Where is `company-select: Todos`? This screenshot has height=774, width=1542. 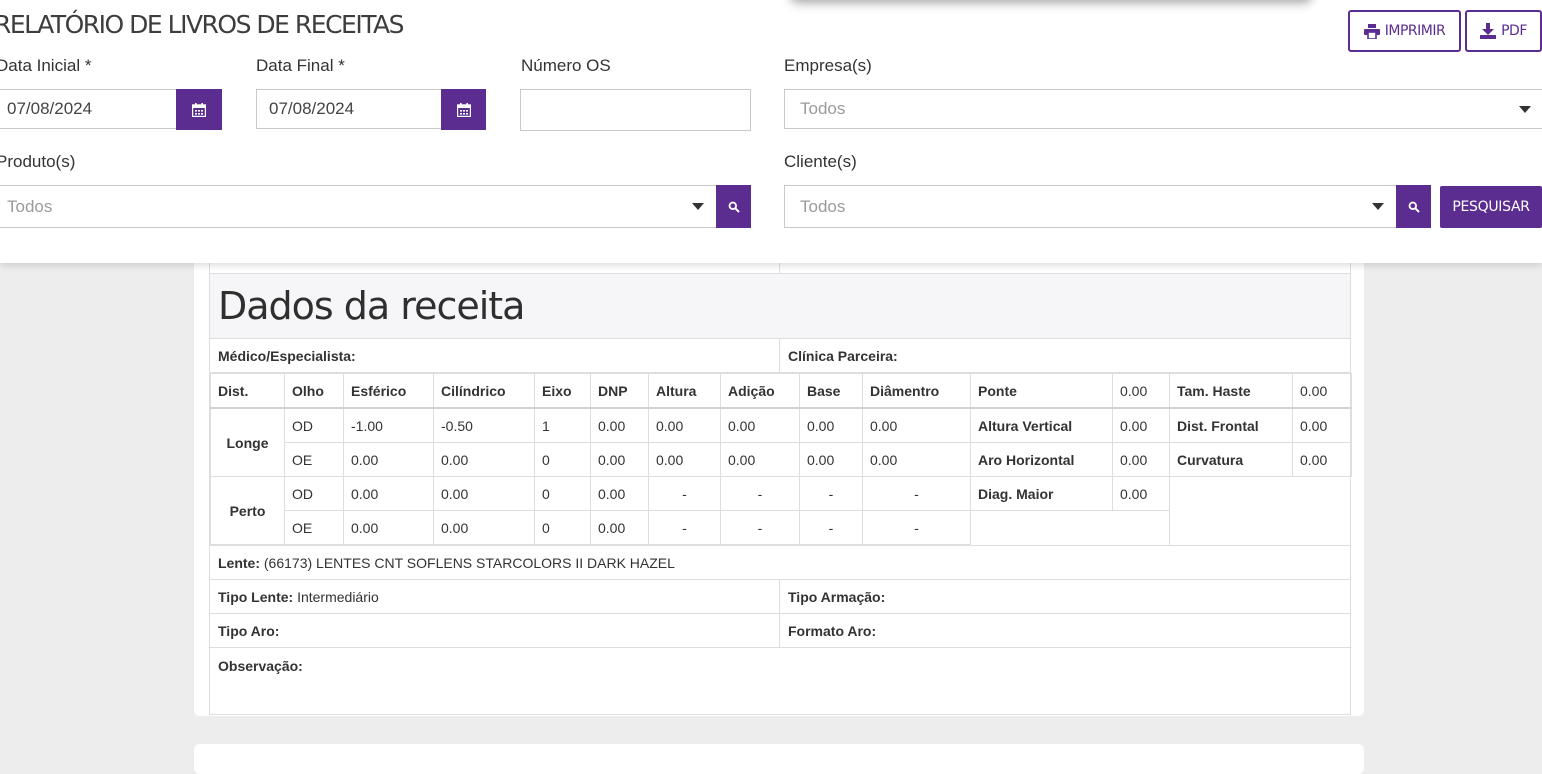
company-select: Todos is located at coordinates (1163, 109).